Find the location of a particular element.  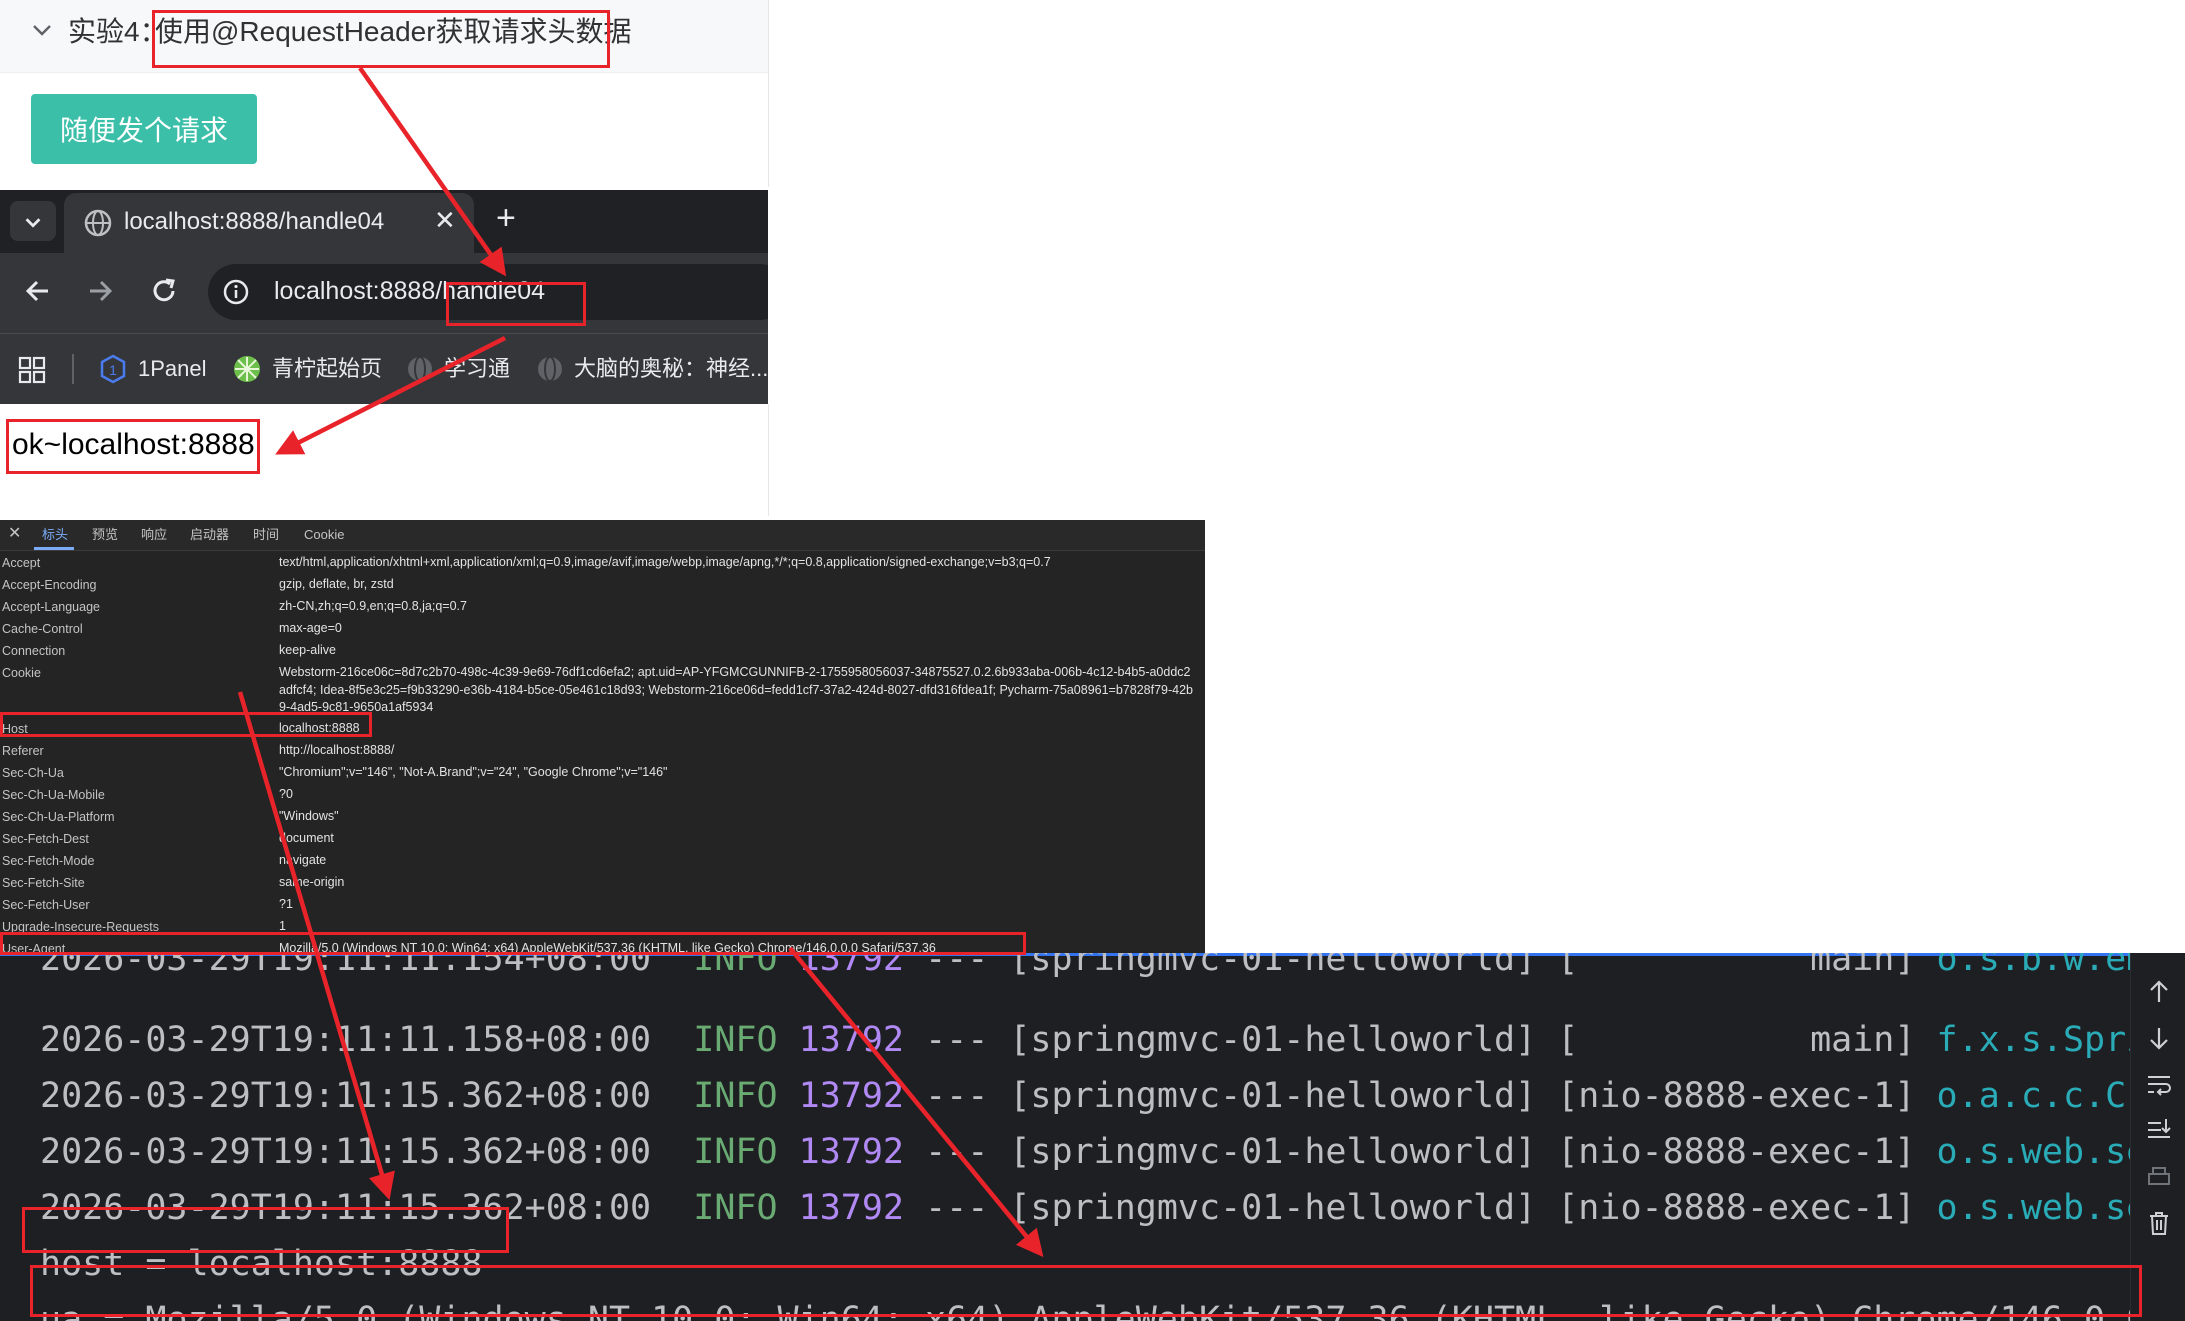

header-value: zh-CN,zh;q=0.9,en;q=0.8,ja;q=0.7 is located at coordinates (373, 606).